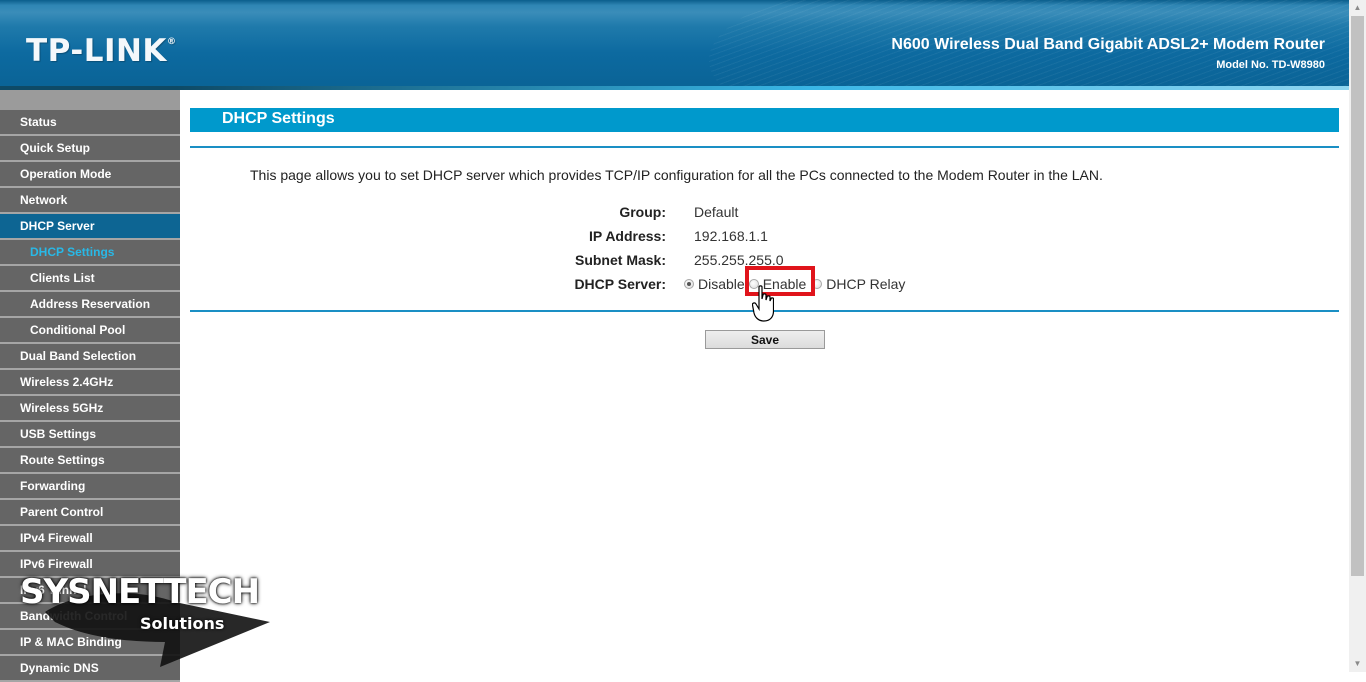 Image resolution: width=1366 pixels, height=682 pixels. Describe the element at coordinates (620, 284) in the screenshot. I see `dhcp-server-label: DHCP Server:` at that location.